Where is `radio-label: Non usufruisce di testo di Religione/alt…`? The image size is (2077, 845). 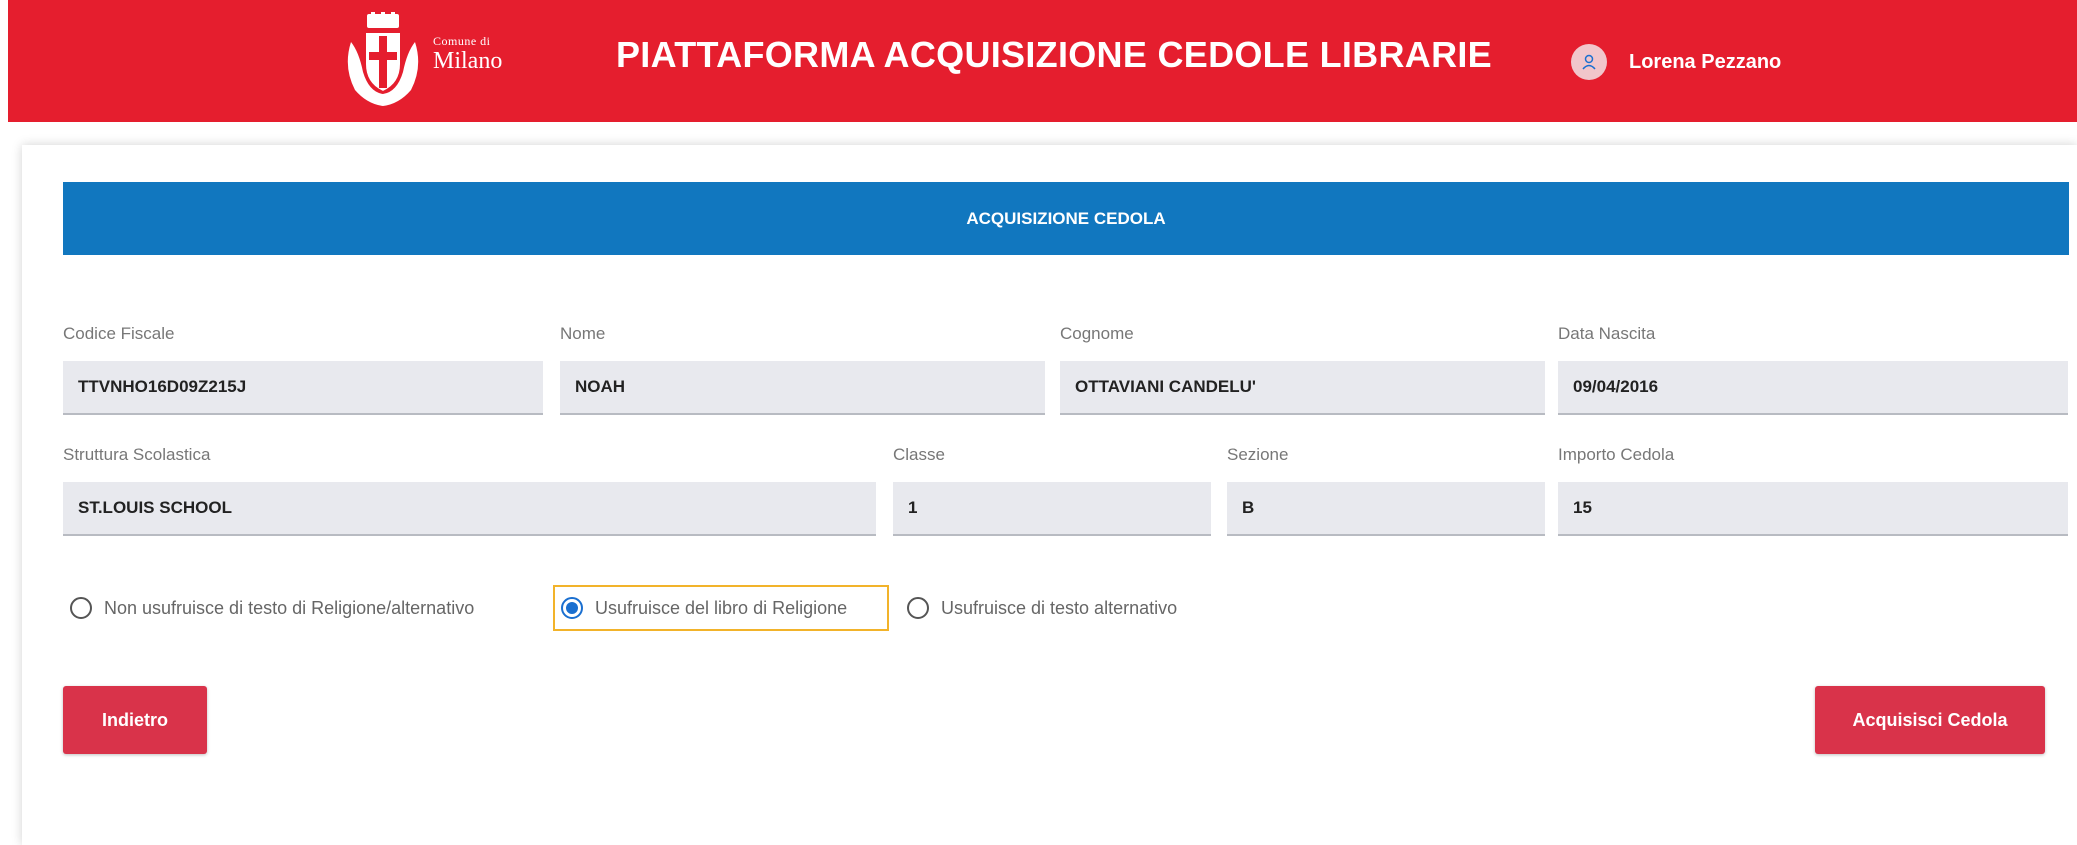 radio-label: Non usufruisce di testo di Religione/alt… is located at coordinates (289, 607).